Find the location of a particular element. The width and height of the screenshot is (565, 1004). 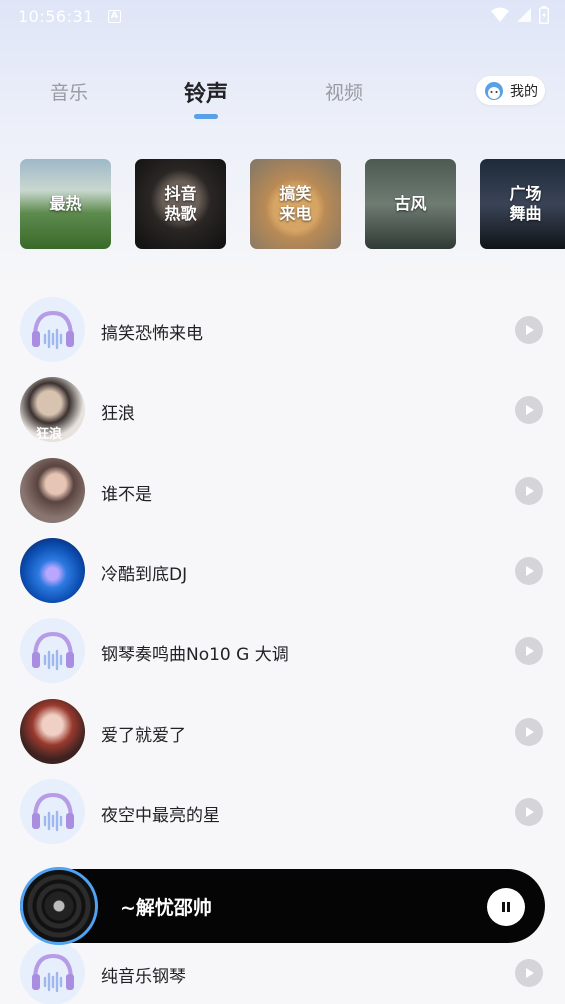

vinyl-disc-icon is located at coordinates (59, 906).